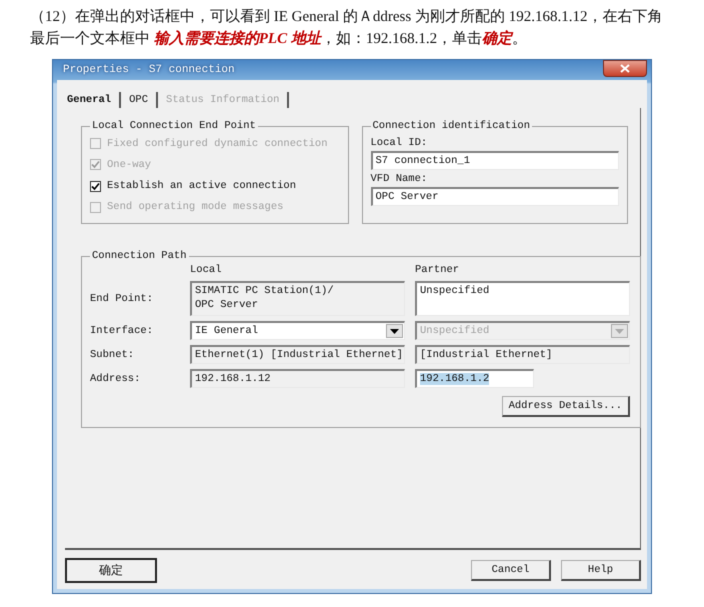 The width and height of the screenshot is (704, 607). I want to click on checkbox-label: Fixed configured dynamic connection, so click(217, 144).